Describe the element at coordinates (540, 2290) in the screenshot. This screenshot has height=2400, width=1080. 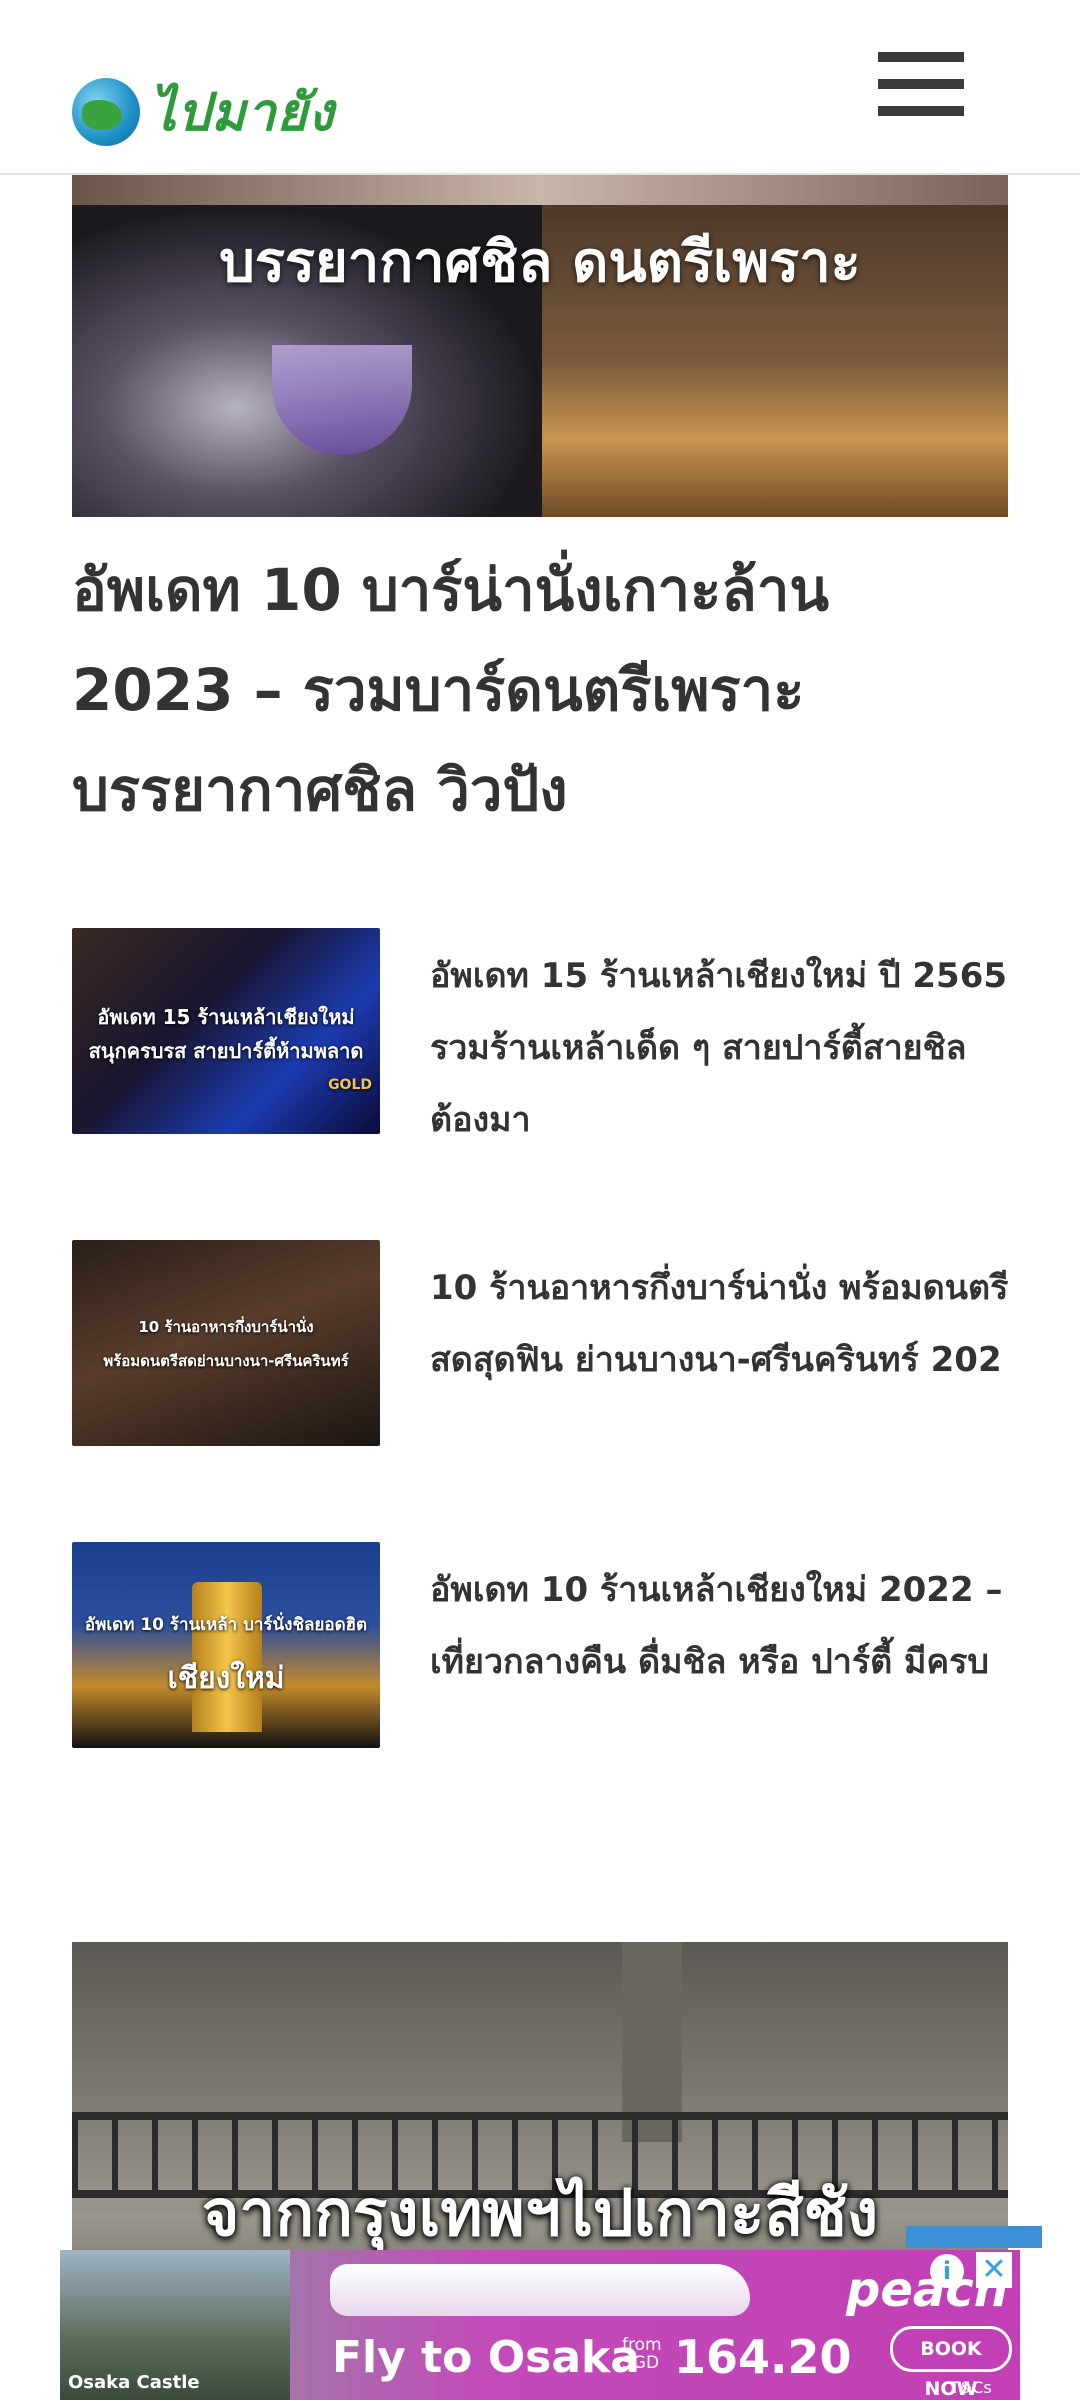
I see `airplane-image` at that location.